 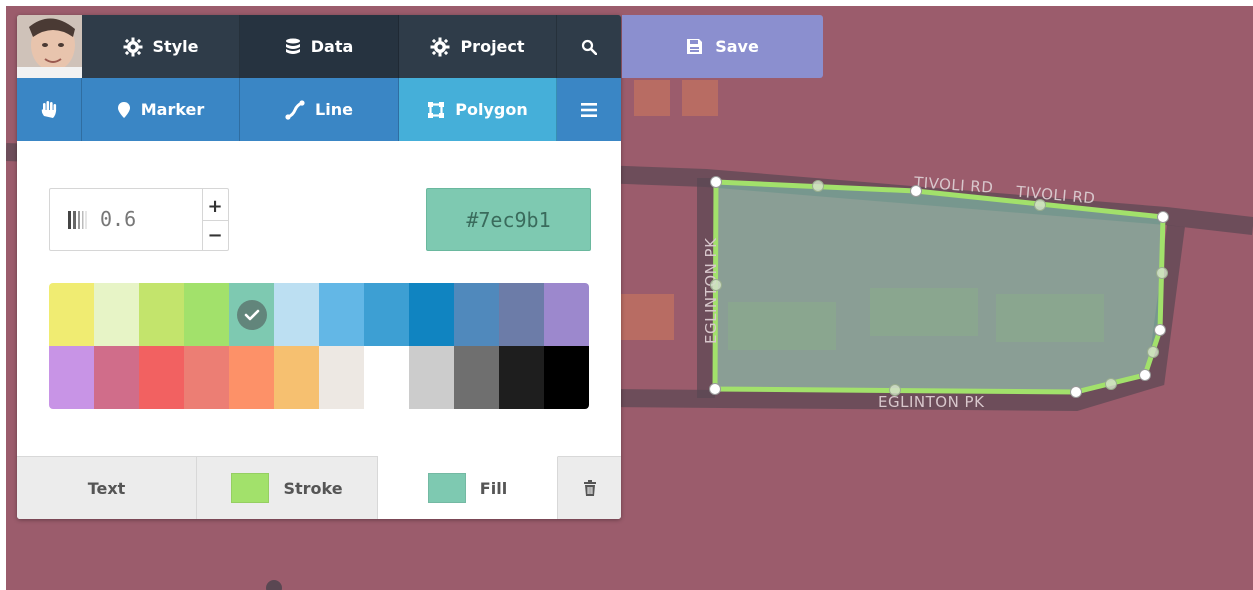 I want to click on tab-stroke-label: Stroke, so click(x=313, y=488).